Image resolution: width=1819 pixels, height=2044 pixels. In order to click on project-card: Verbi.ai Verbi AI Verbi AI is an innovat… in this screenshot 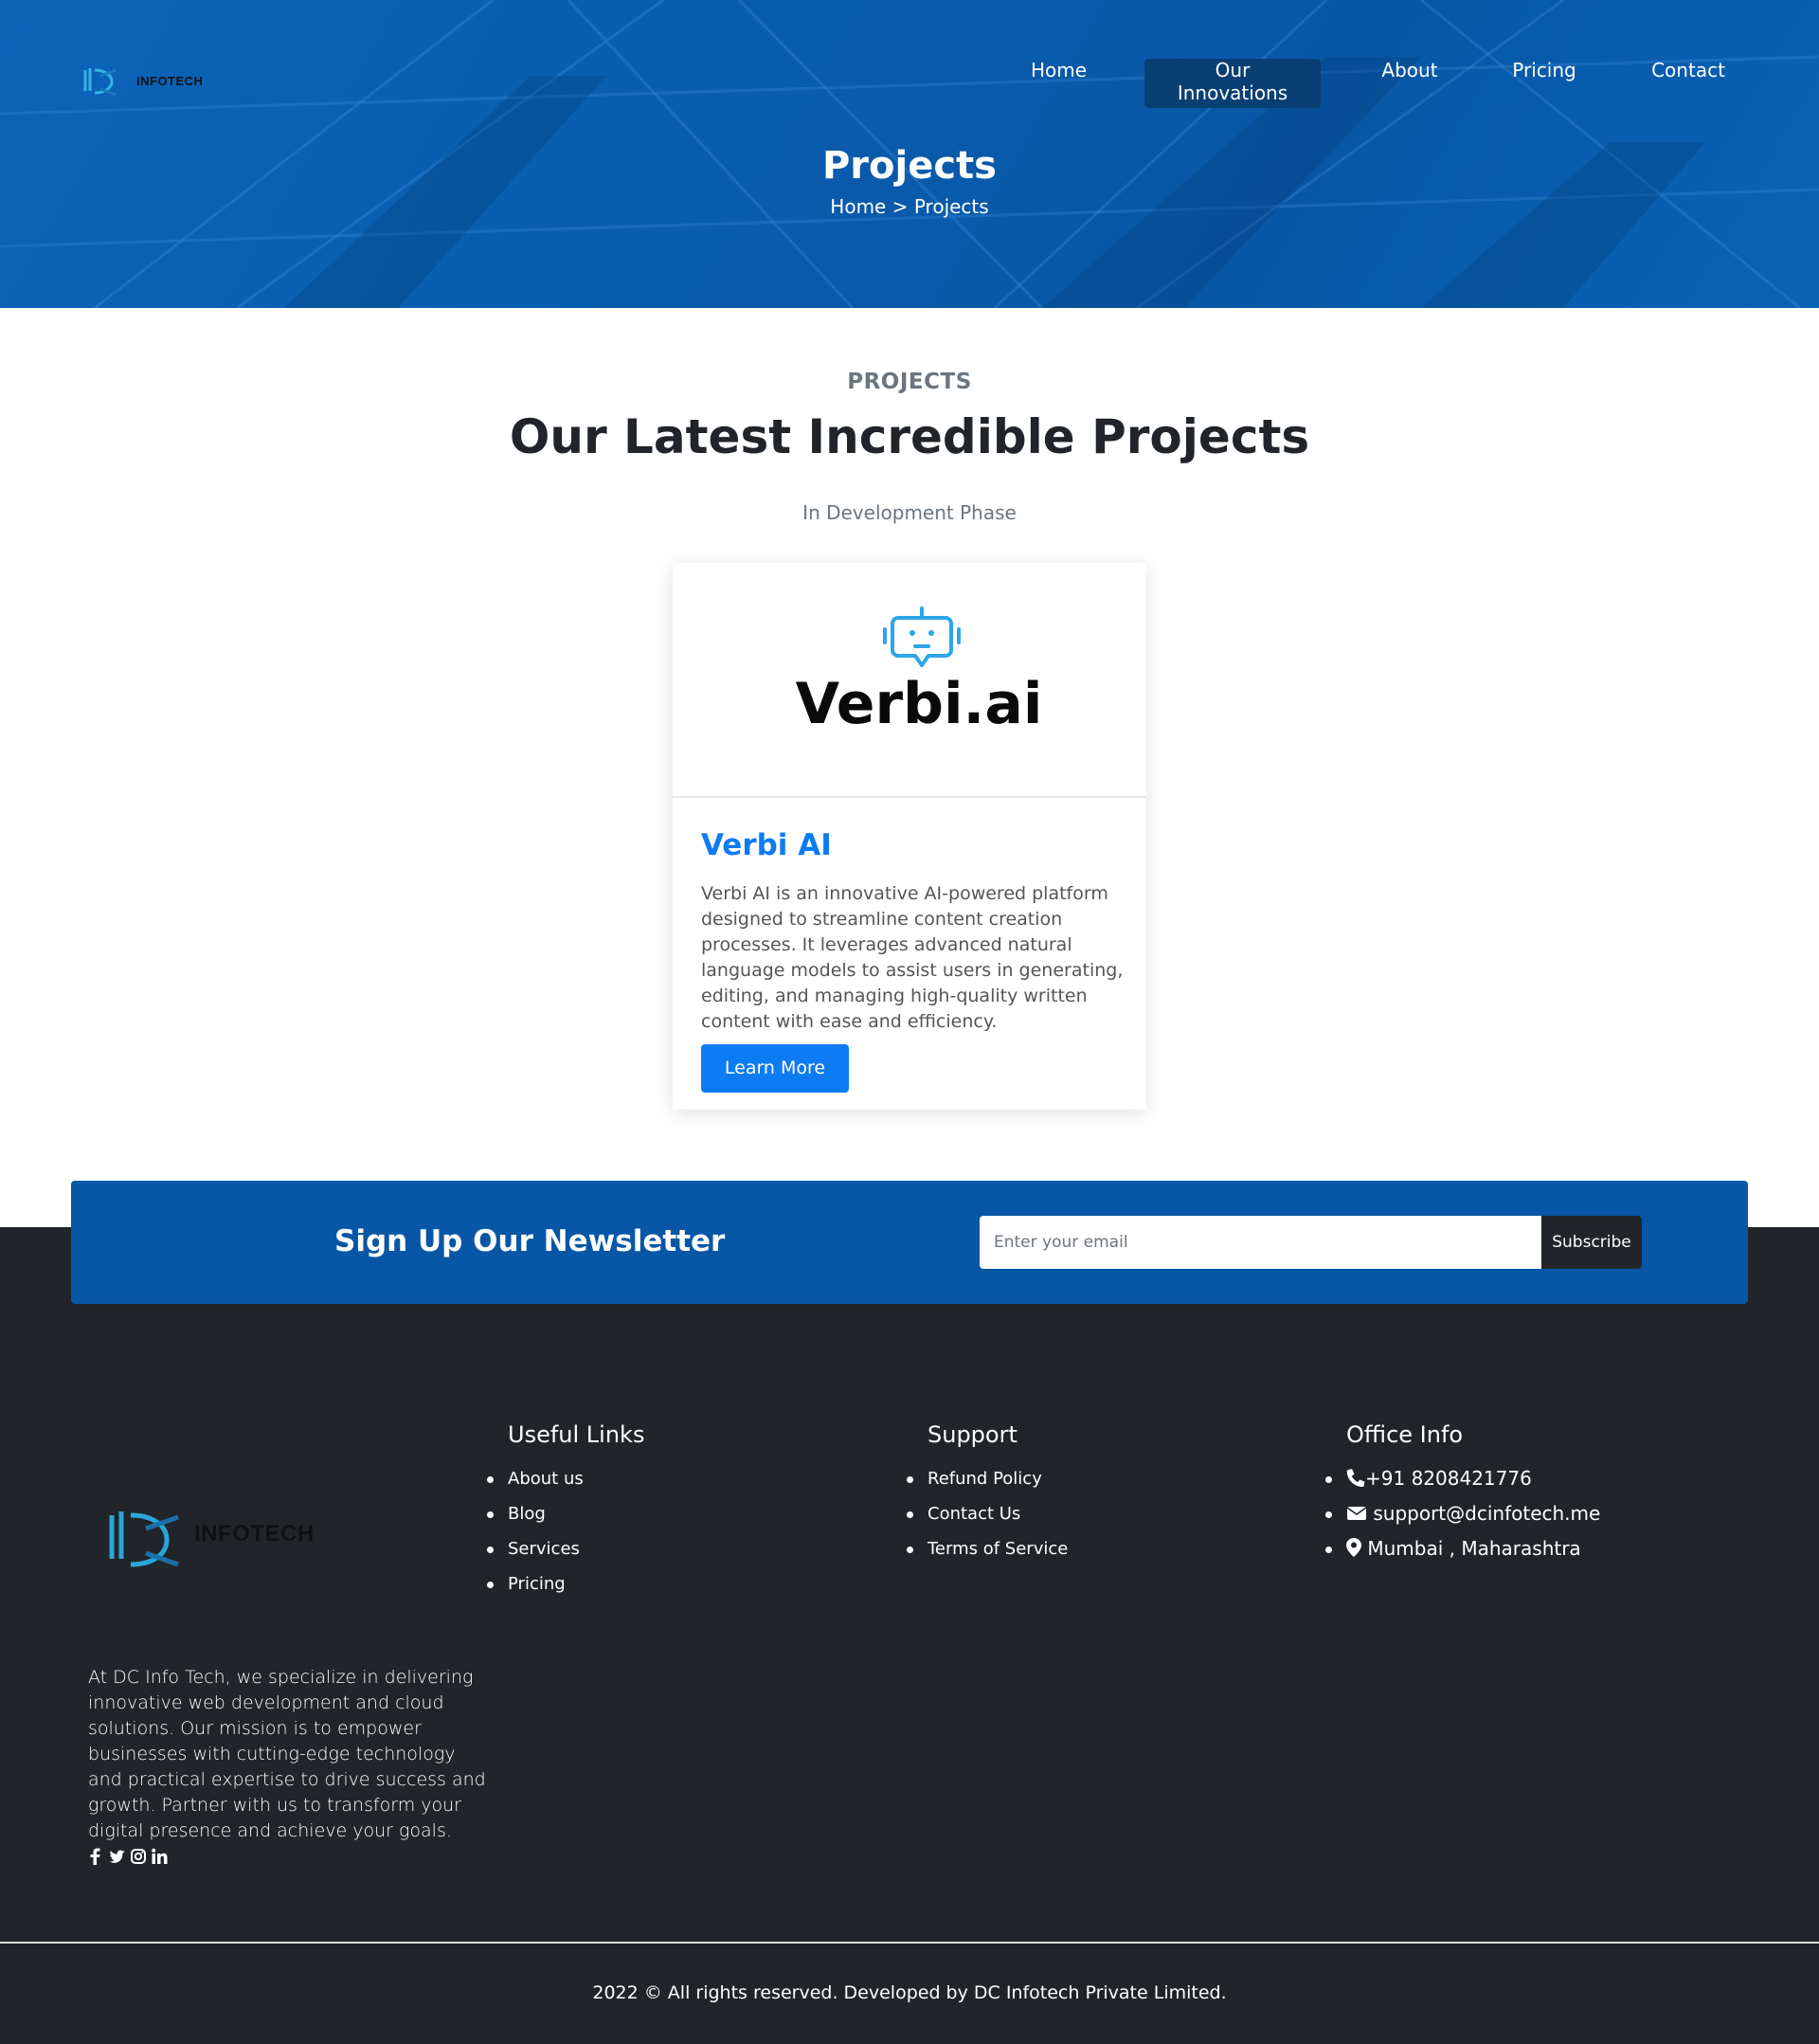, I will do `click(909, 836)`.